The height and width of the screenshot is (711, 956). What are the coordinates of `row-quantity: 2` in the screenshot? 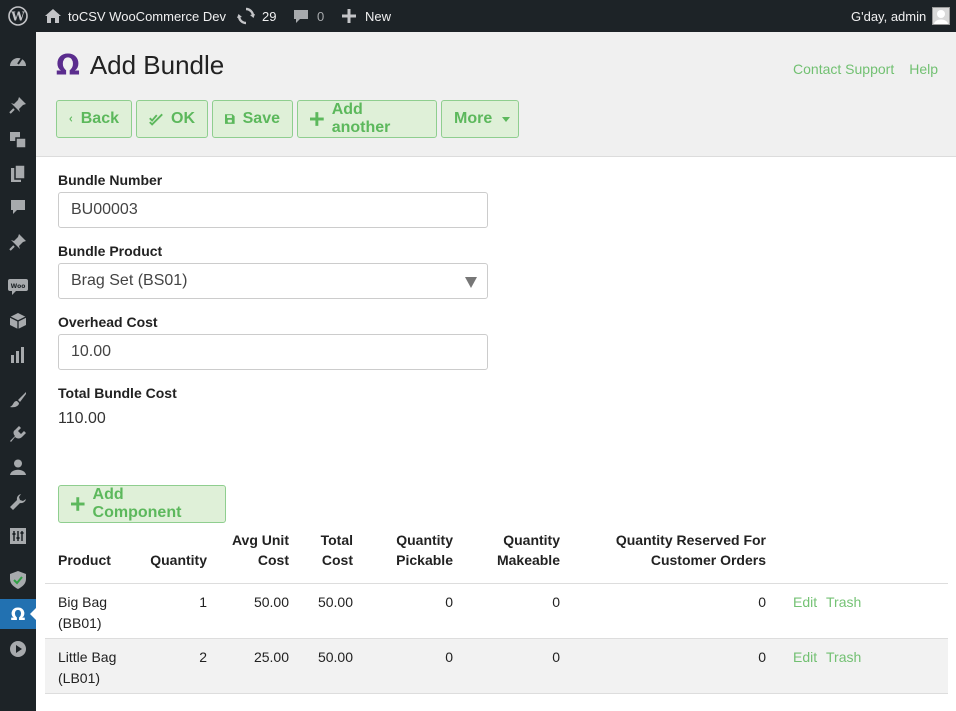 It's located at (203, 657).